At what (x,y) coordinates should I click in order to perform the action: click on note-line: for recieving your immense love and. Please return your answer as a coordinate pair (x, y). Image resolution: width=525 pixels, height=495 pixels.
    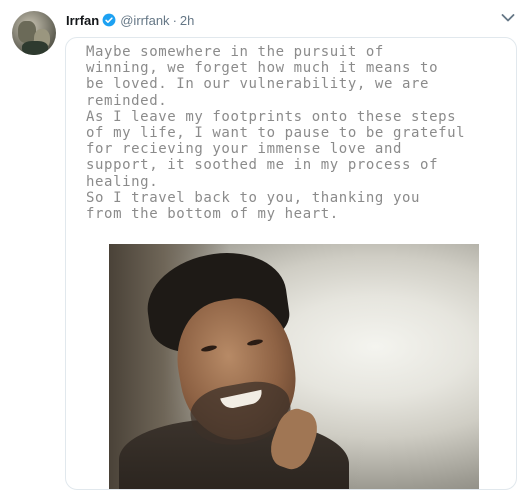
    Looking at the image, I should click on (244, 149).